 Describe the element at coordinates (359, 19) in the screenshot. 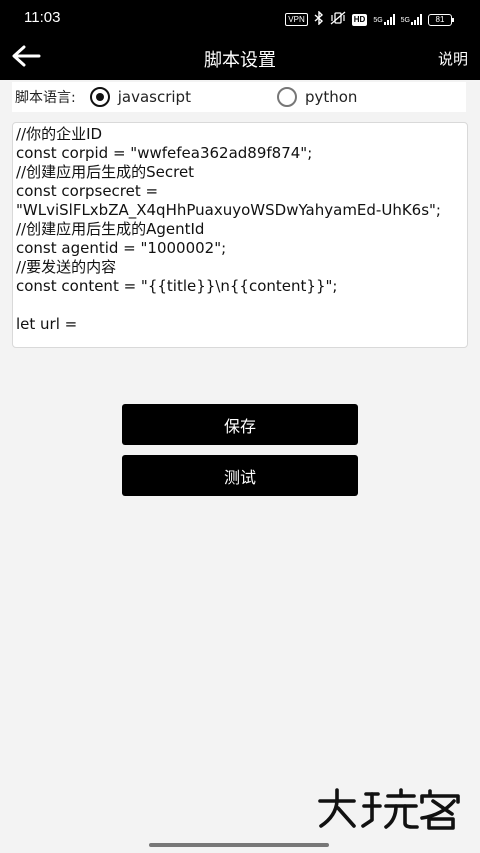

I see `hd-badge: HD` at that location.